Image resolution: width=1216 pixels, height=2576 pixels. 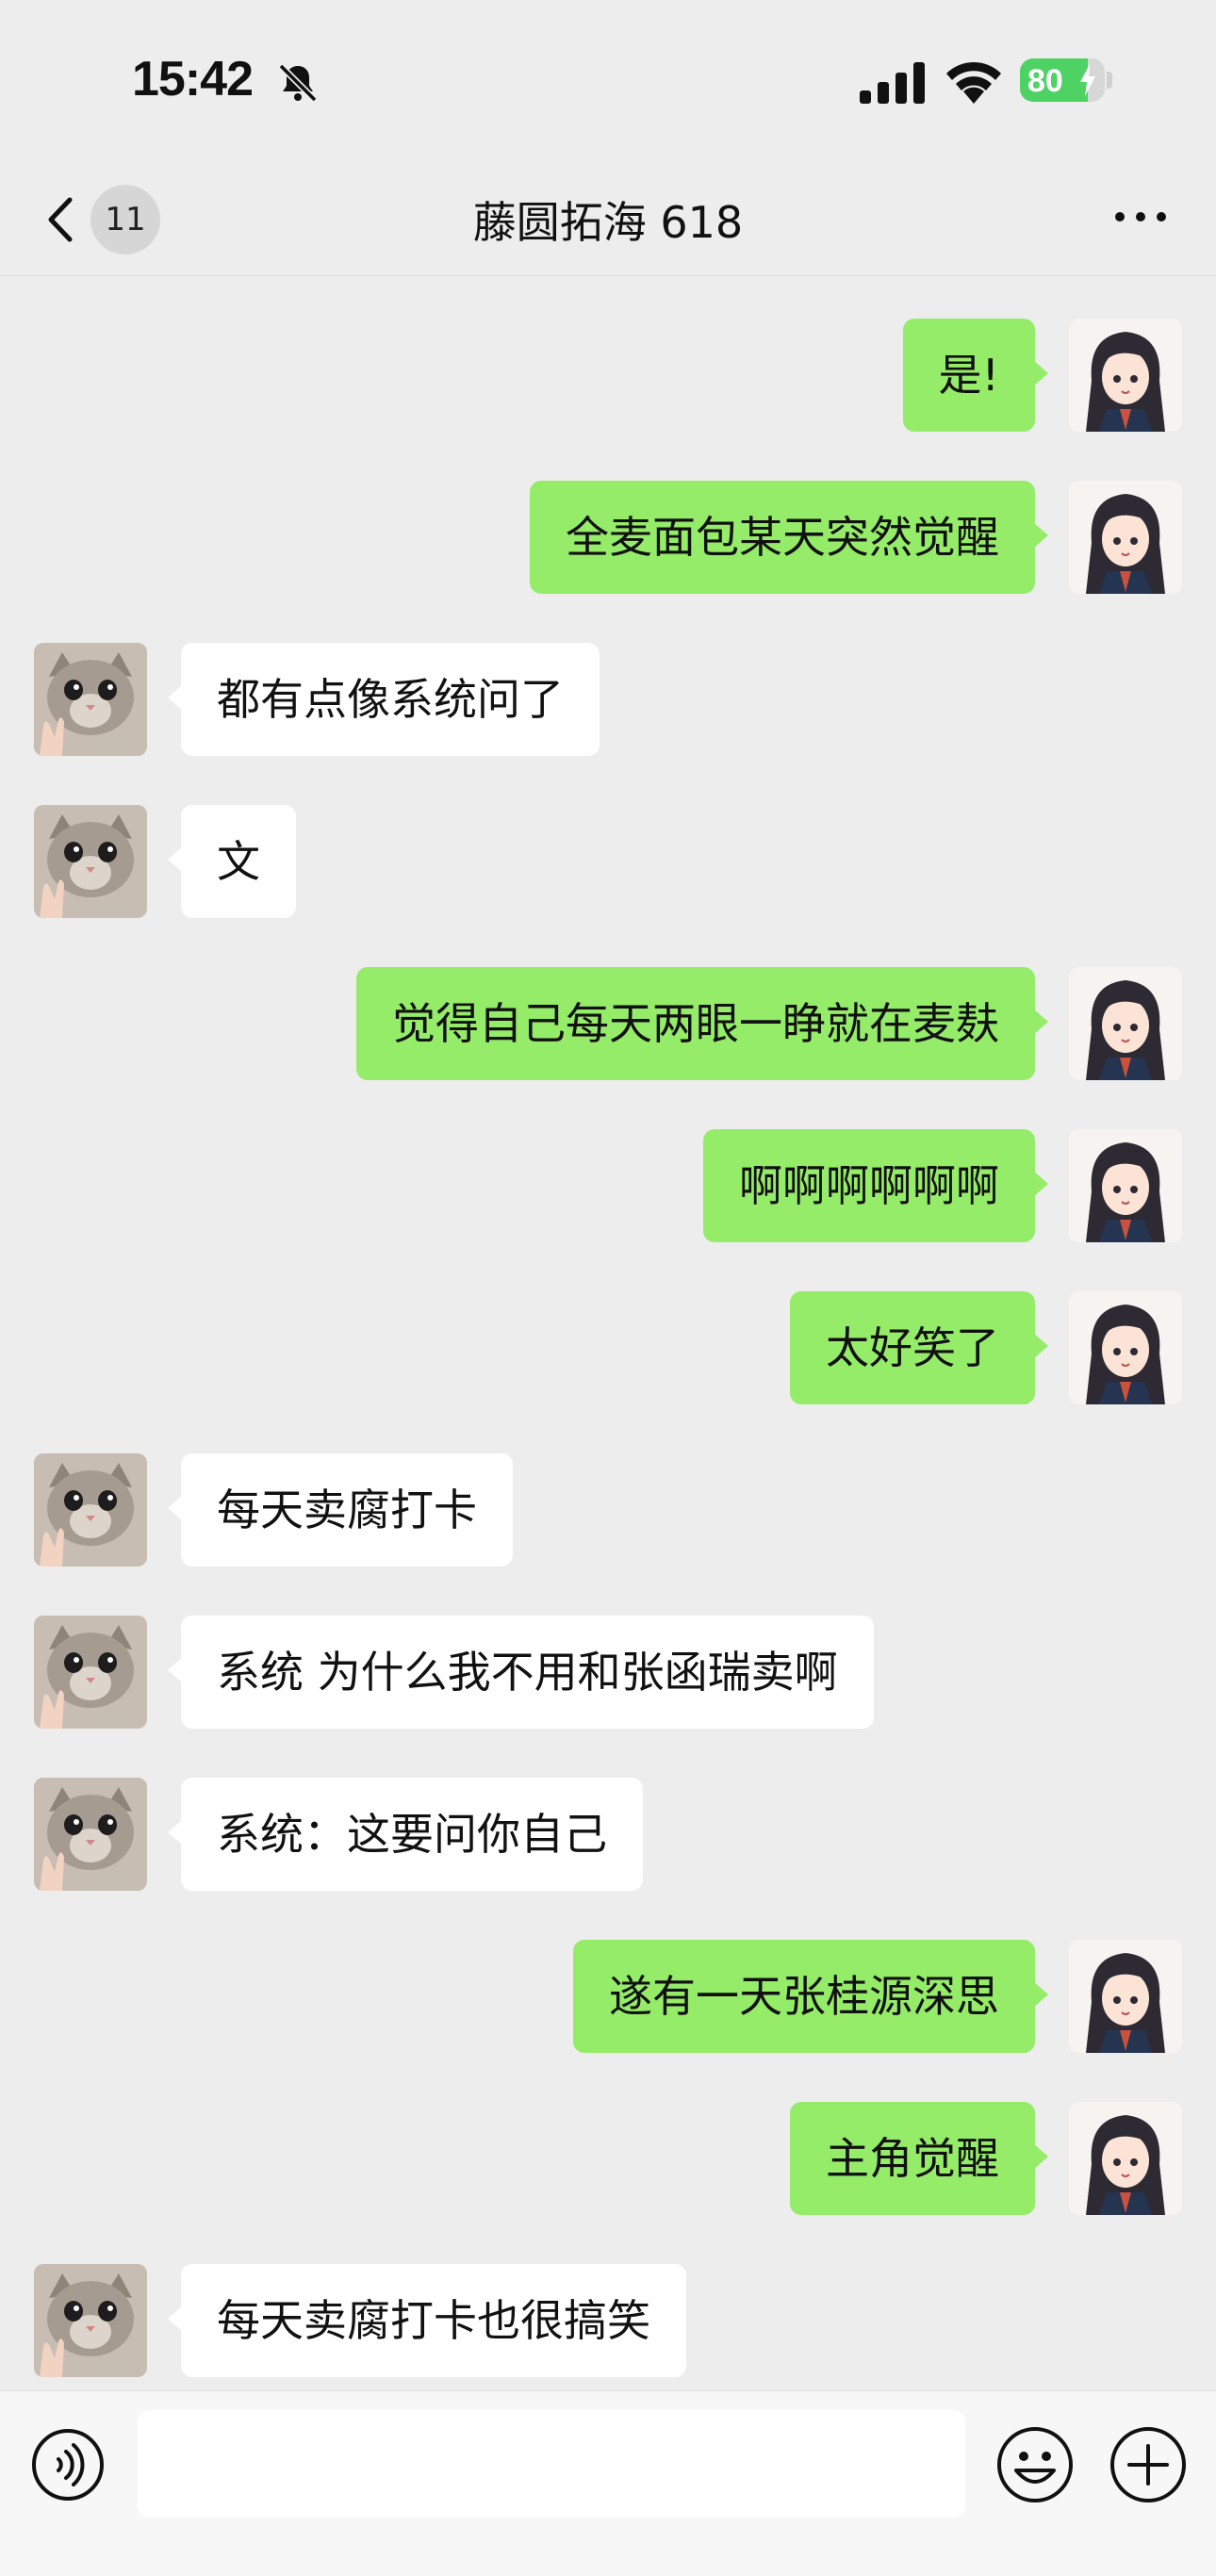 I want to click on bell-slash-icon, so click(x=298, y=83).